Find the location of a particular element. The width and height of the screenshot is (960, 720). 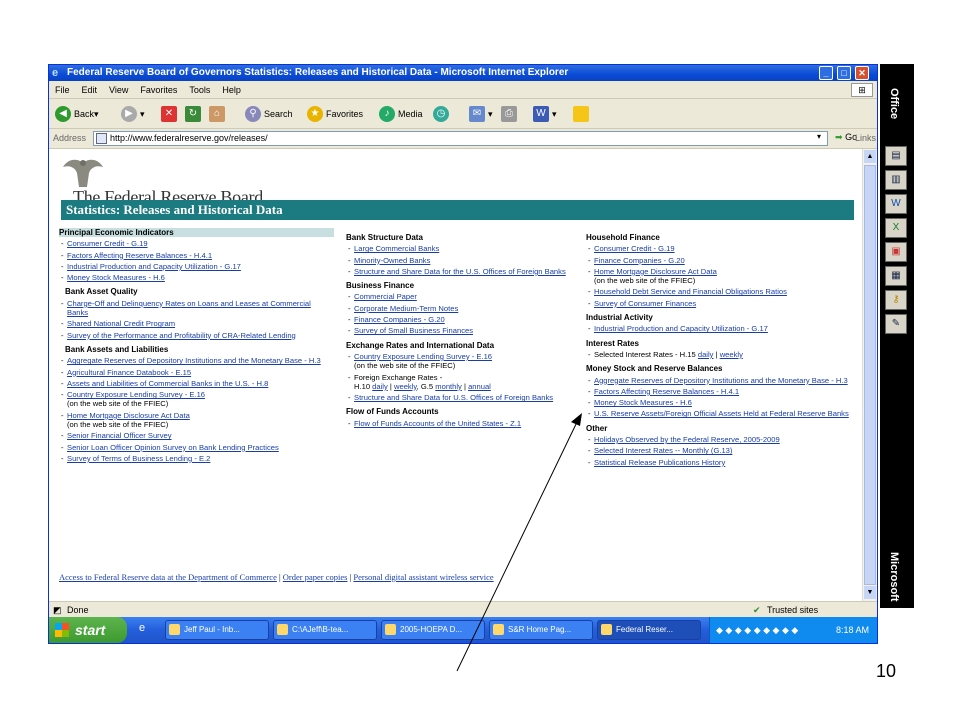

minimize-button: _ is located at coordinates (826, 73).